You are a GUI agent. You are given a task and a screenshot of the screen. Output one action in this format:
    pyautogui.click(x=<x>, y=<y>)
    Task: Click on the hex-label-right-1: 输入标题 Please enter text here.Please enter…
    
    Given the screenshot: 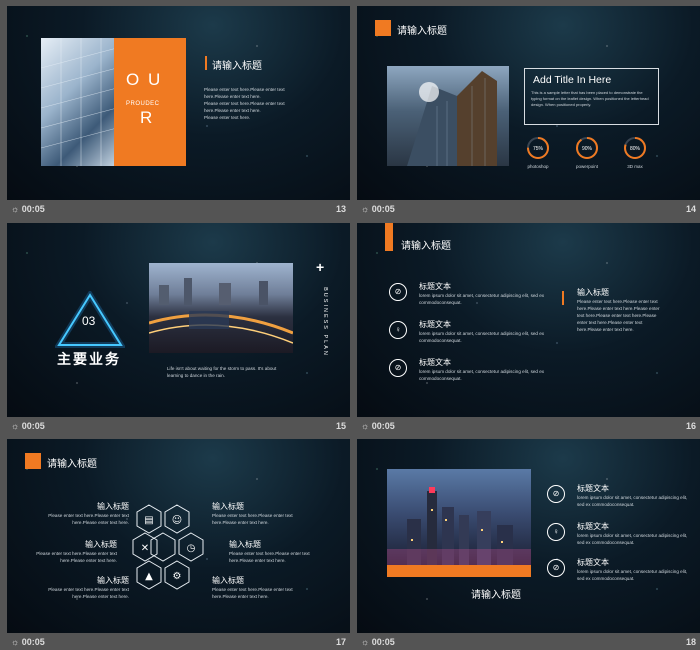 What is the action you would take?
    pyautogui.click(x=252, y=513)
    